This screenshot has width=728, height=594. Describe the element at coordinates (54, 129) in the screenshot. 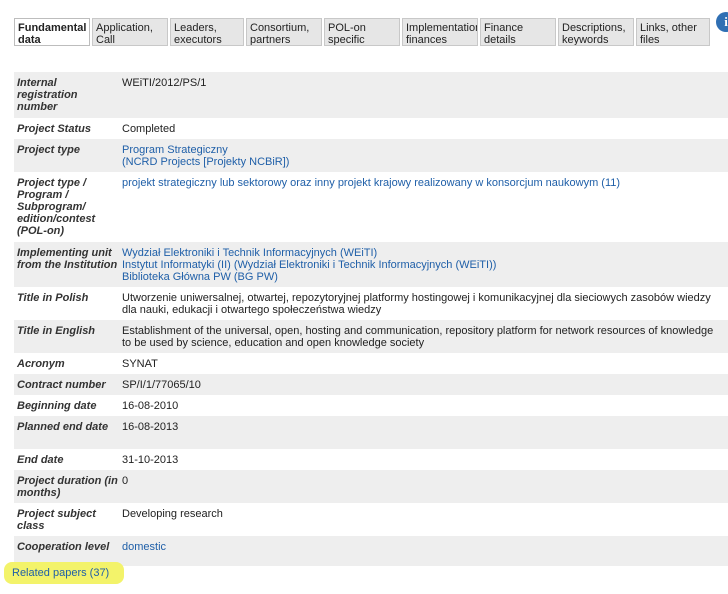

I see `field-label: Project Status` at that location.